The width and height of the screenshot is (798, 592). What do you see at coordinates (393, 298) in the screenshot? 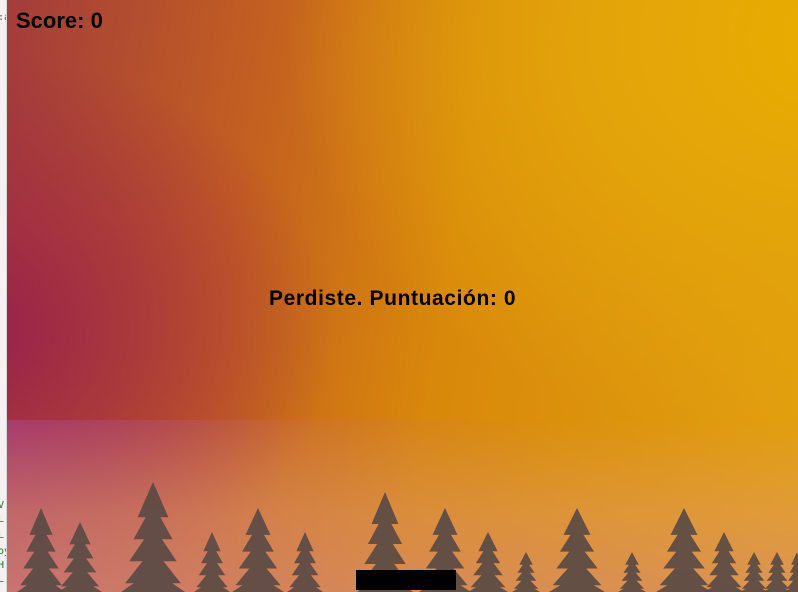
I see `game-over-message: Perdiste. Puntuación: 0` at bounding box center [393, 298].